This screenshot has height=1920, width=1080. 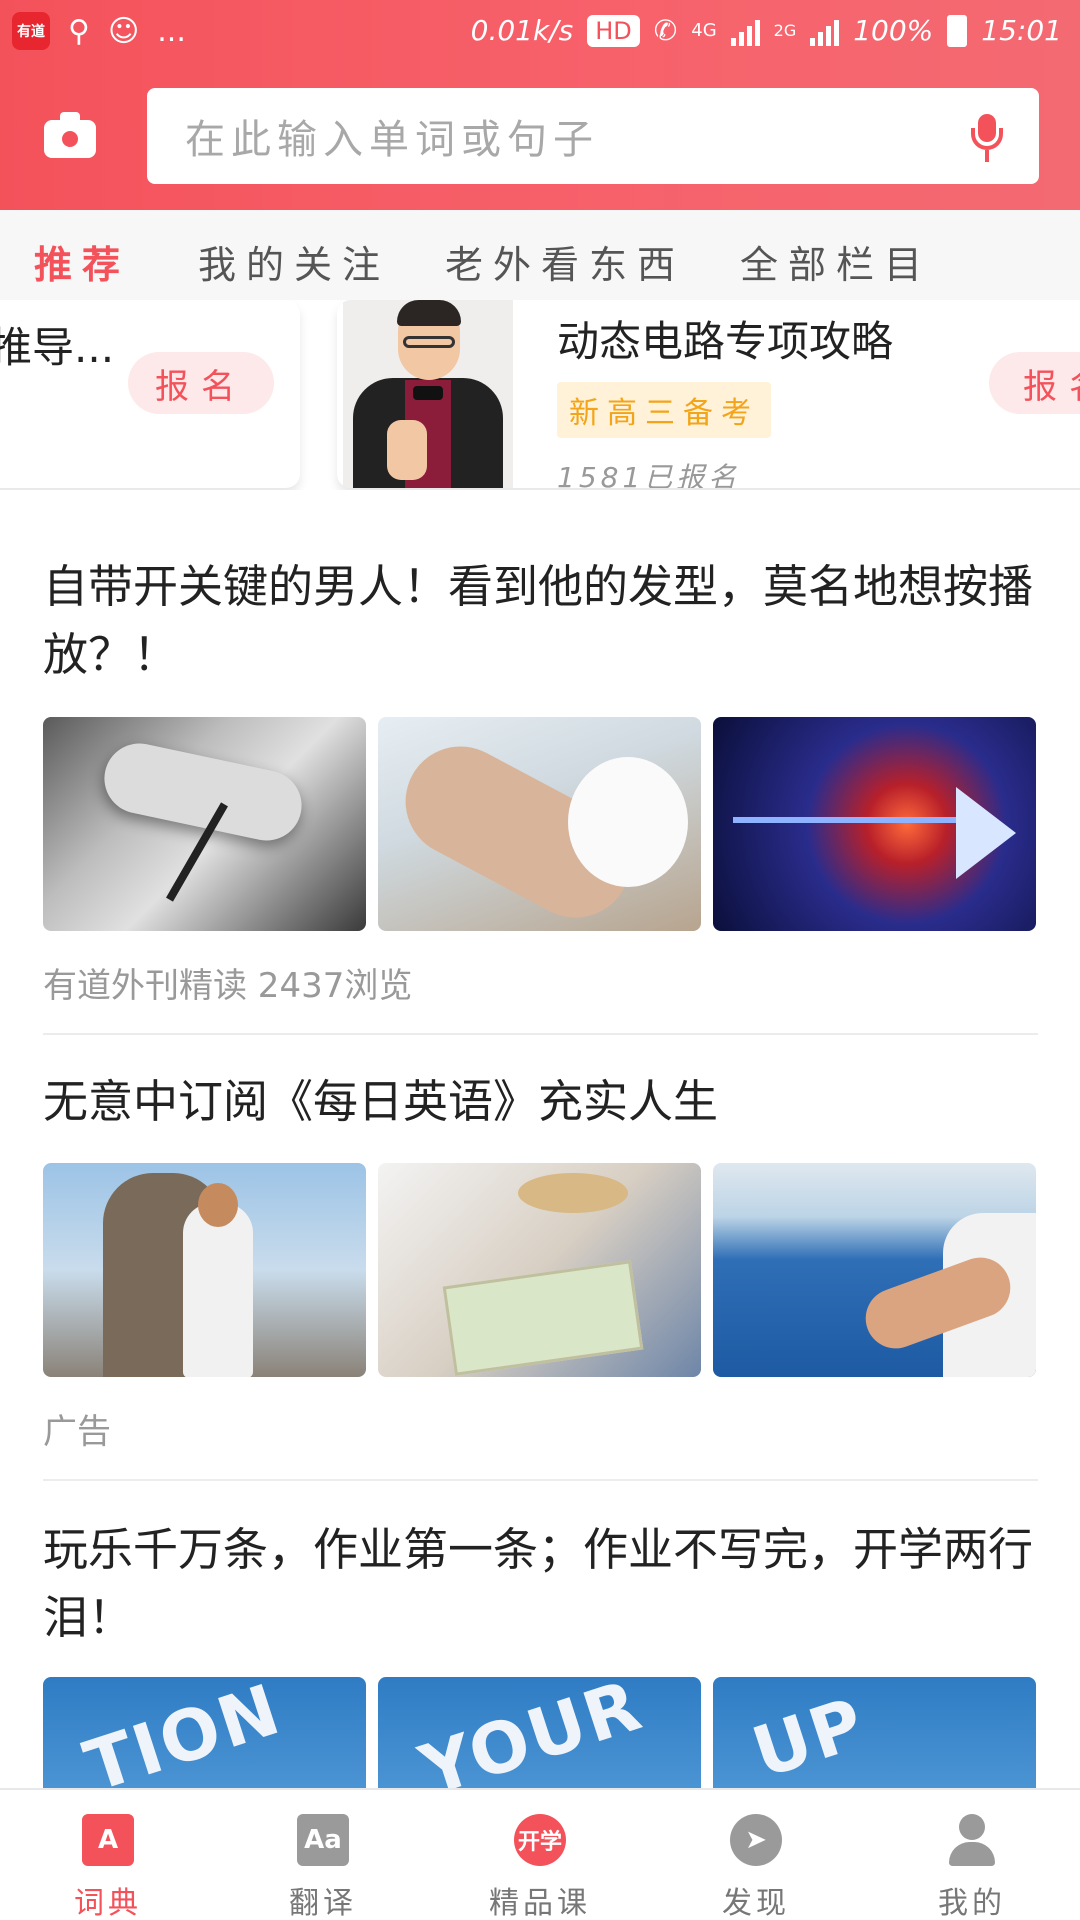 What do you see at coordinates (323, 1903) in the screenshot?
I see `nav-label: 翻译` at bounding box center [323, 1903].